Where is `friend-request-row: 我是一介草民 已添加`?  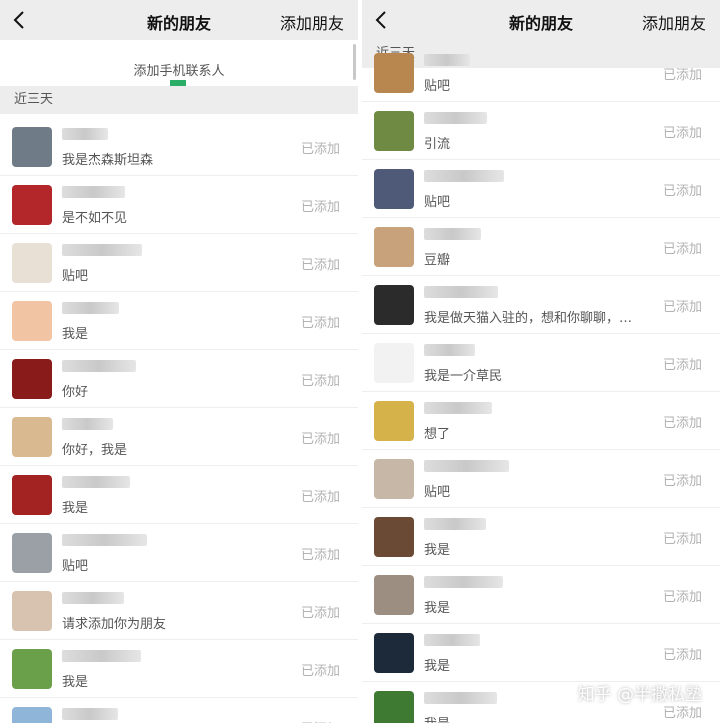
friend-request-row: 我是一介草民 已添加 is located at coordinates (541, 363).